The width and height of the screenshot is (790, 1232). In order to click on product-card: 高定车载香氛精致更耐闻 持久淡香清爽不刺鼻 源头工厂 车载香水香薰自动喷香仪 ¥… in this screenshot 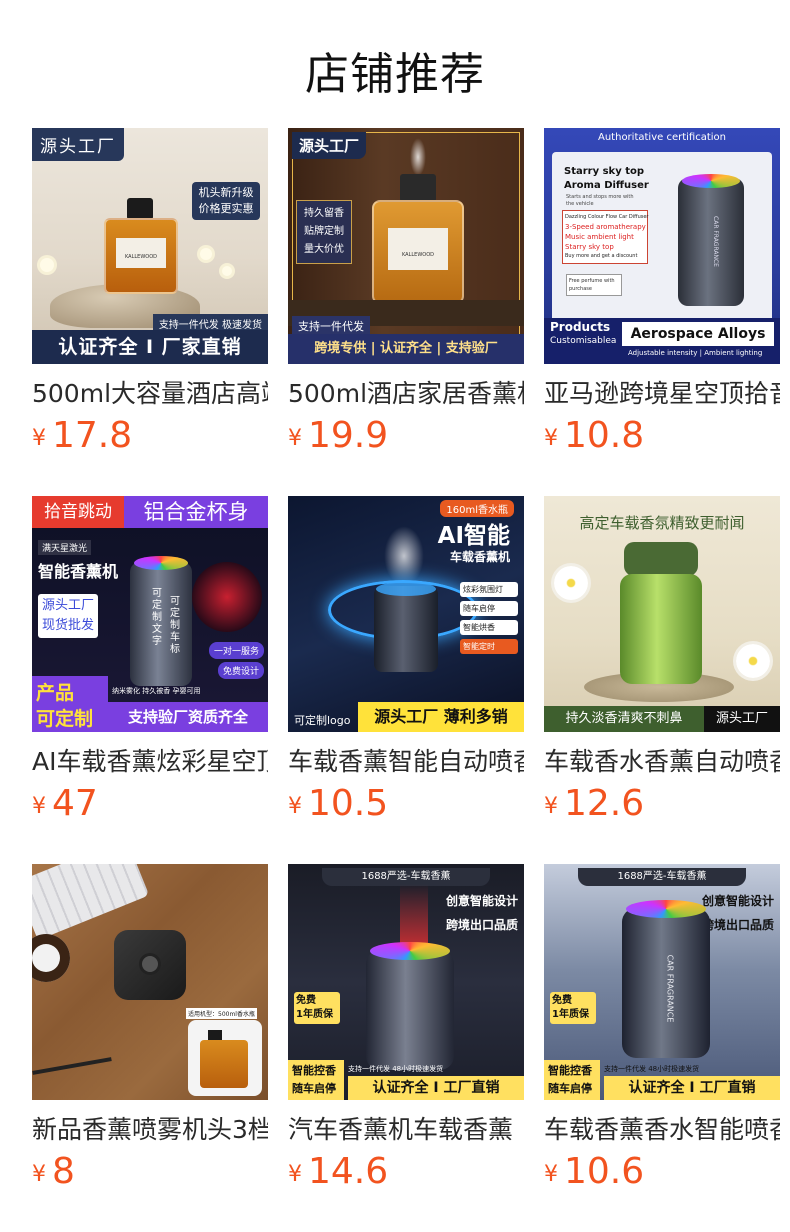, I will do `click(662, 663)`.